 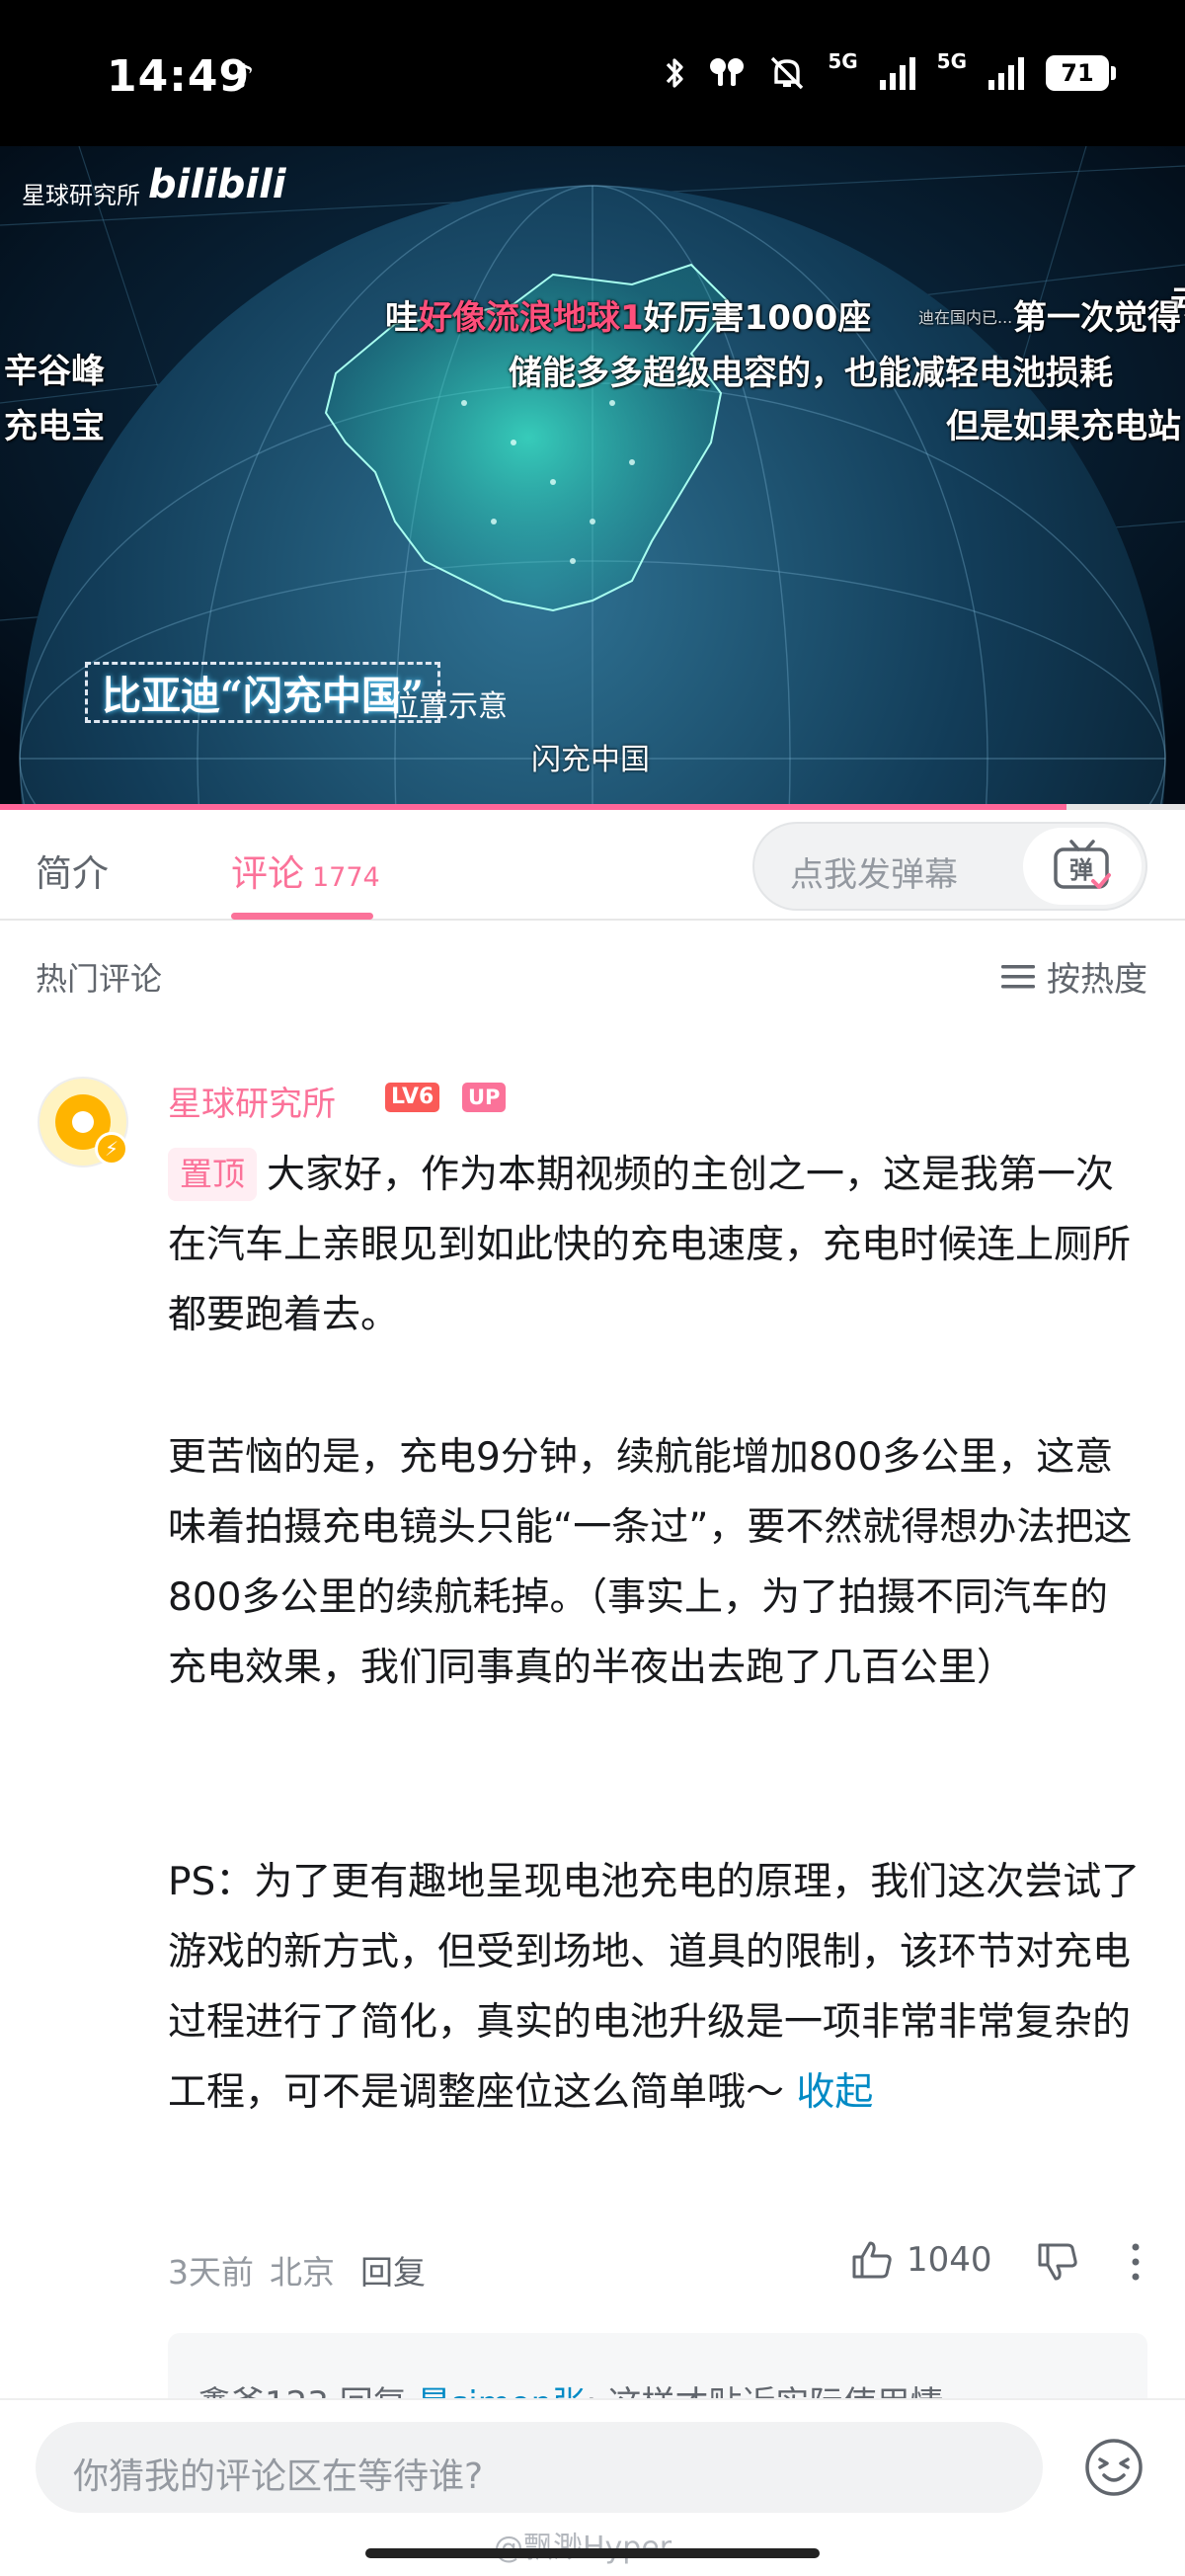 What do you see at coordinates (835, 2092) in the screenshot?
I see `collapse-link: 收起` at bounding box center [835, 2092].